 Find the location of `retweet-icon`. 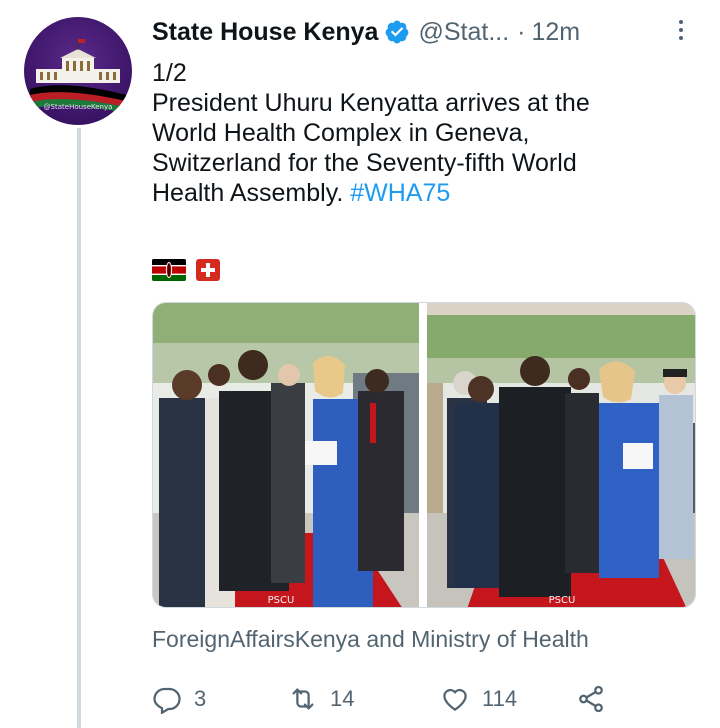

retweet-icon is located at coordinates (303, 699).